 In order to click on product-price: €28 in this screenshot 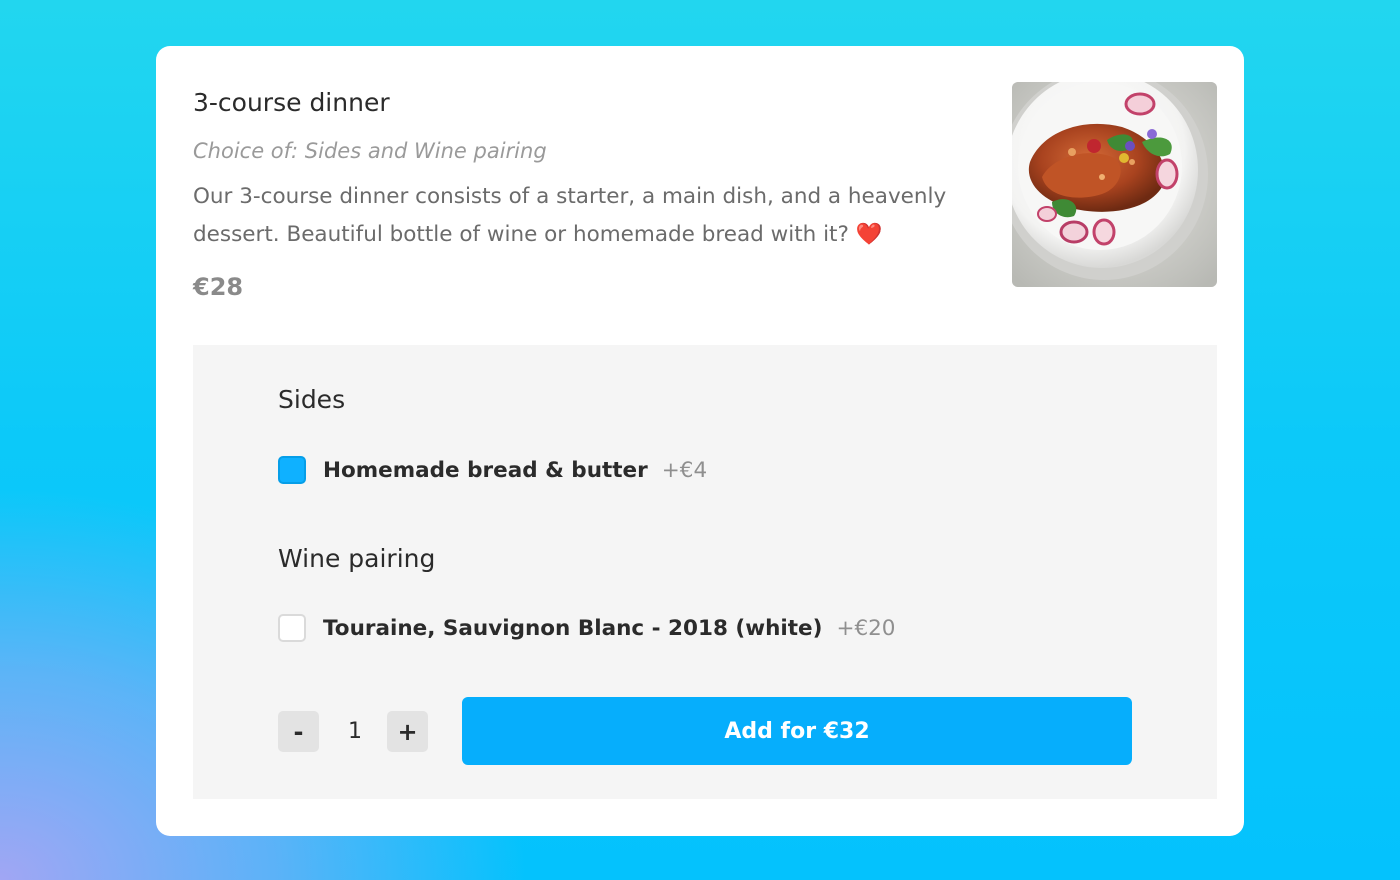, I will do `click(218, 287)`.